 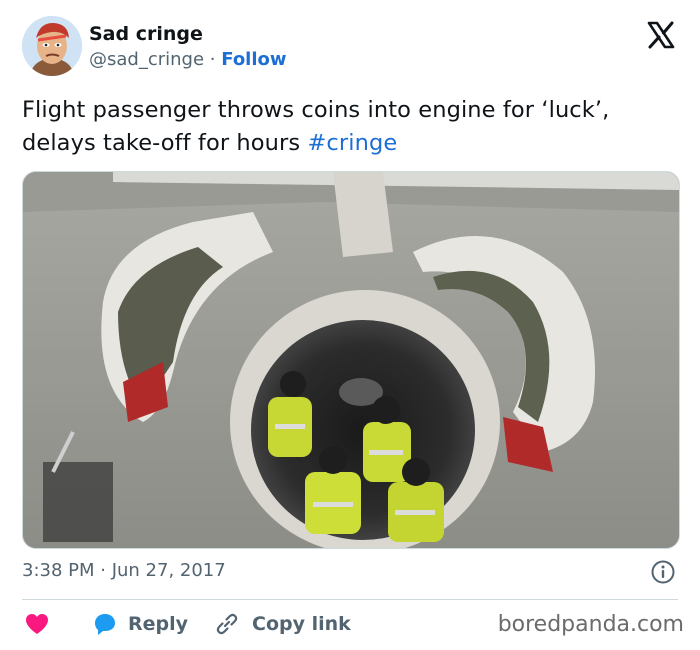 What do you see at coordinates (352, 143) in the screenshot?
I see `hashtag-link: #cringe` at bounding box center [352, 143].